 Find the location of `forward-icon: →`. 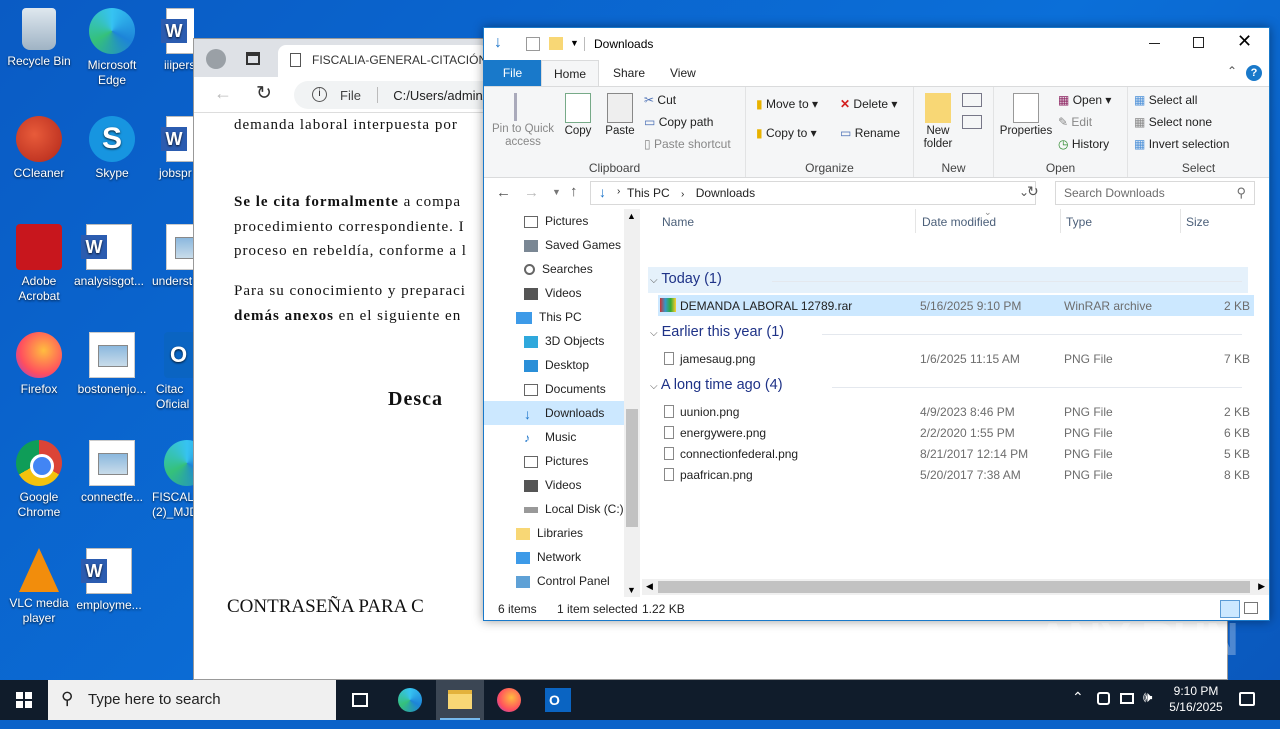

forward-icon: → is located at coordinates (531, 192).